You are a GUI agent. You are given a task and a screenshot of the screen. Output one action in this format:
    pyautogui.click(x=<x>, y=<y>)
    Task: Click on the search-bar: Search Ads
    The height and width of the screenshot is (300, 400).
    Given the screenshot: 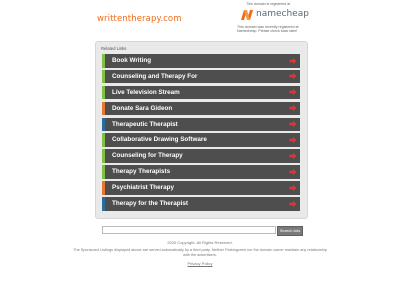 What is the action you would take?
    pyautogui.click(x=202, y=231)
    